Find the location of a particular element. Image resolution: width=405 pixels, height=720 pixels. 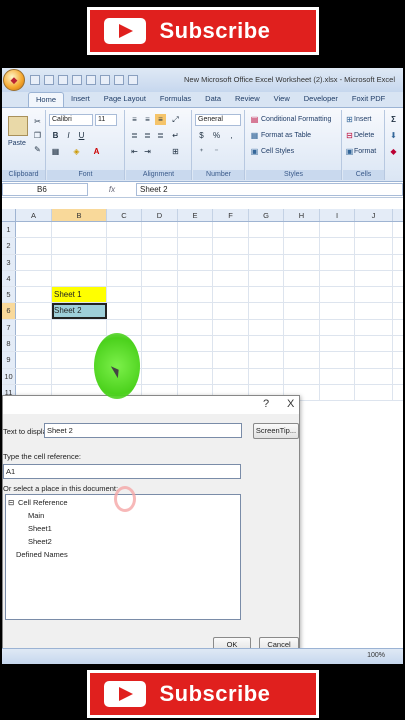

cell-i10 is located at coordinates (337, 376).